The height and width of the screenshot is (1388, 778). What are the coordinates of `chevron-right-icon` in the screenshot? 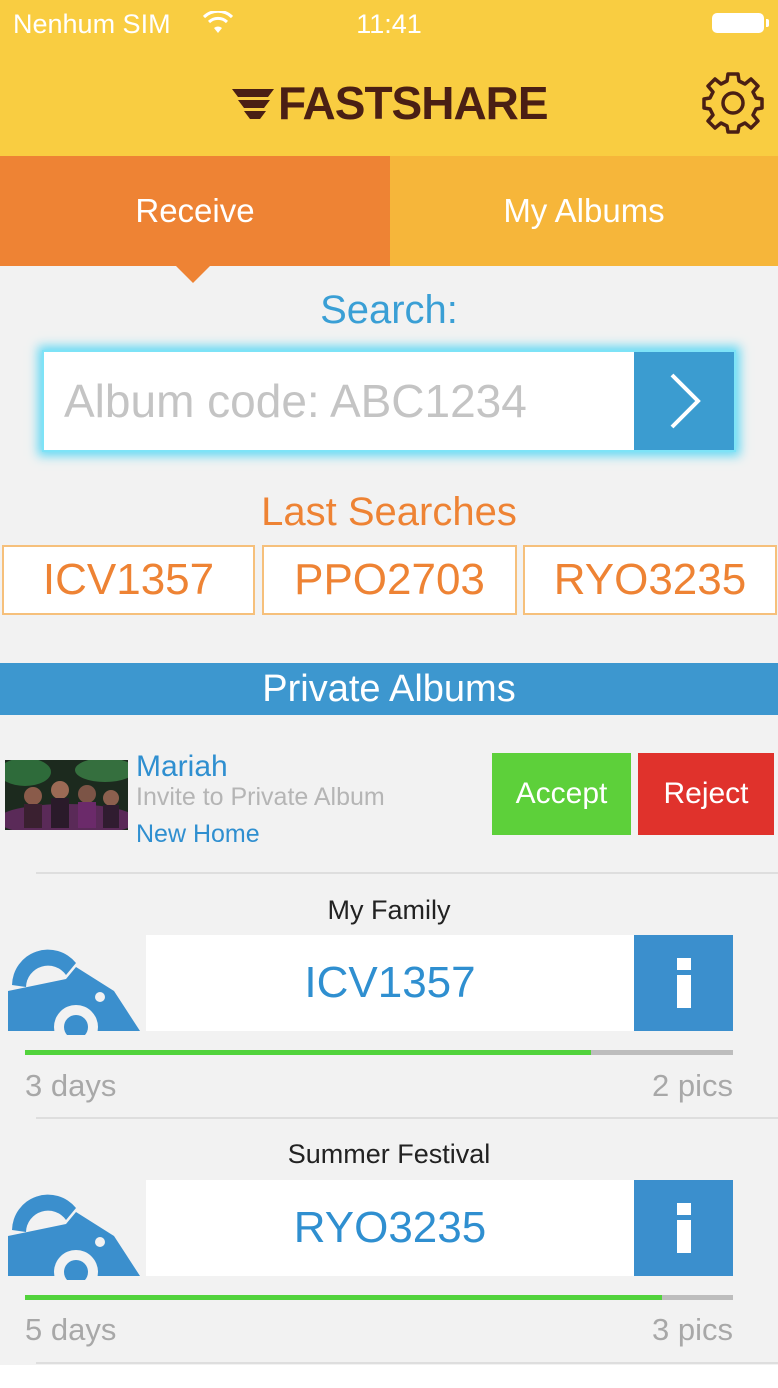 It's located at (685, 401).